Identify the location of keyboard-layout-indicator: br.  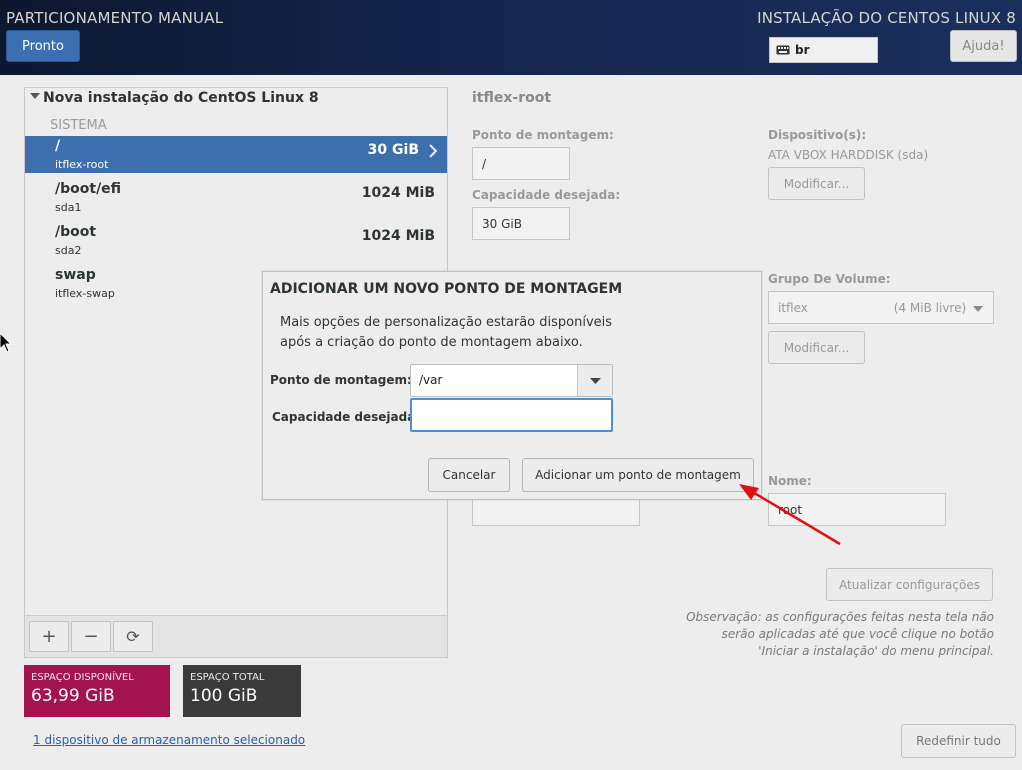
(823, 50).